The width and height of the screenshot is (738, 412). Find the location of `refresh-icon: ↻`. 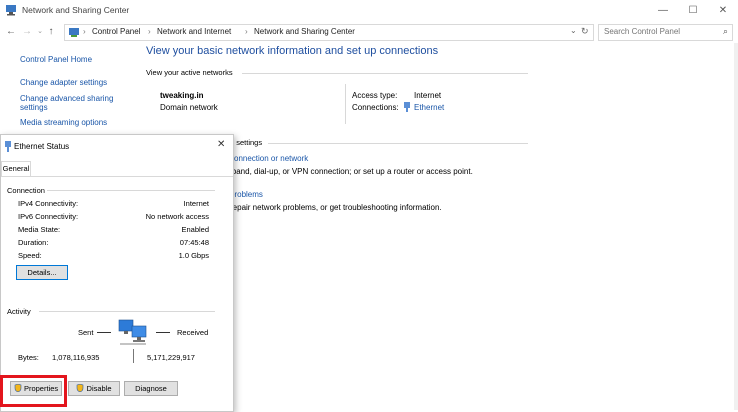

refresh-icon: ↻ is located at coordinates (585, 31).